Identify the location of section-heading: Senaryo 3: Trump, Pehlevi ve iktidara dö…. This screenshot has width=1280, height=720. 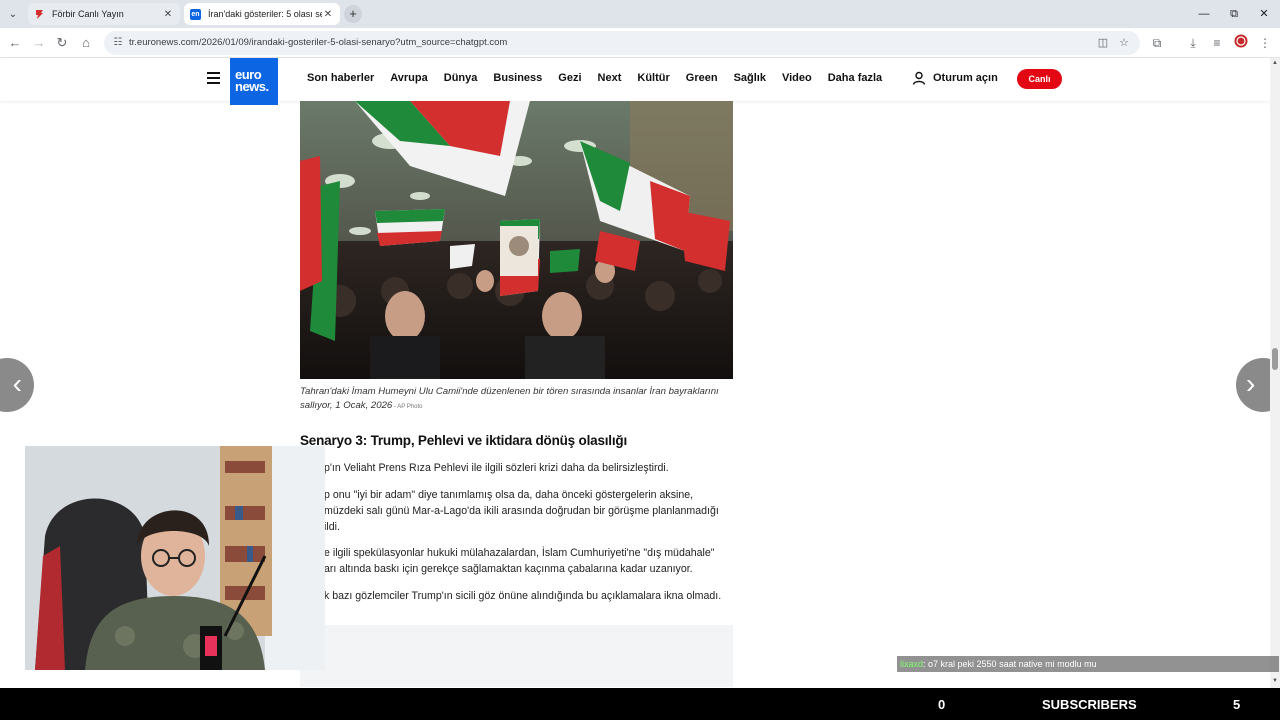
(464, 440).